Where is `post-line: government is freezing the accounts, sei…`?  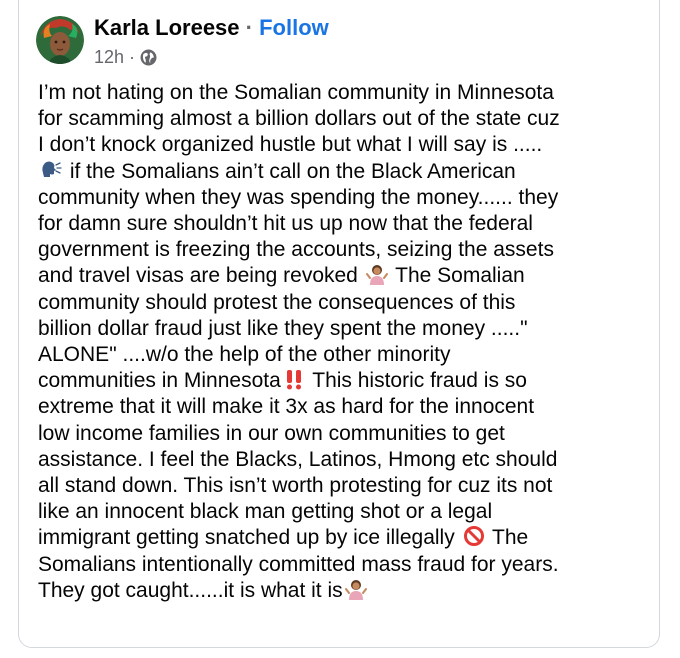
post-line: government is freezing the accounts, sei… is located at coordinates (296, 250).